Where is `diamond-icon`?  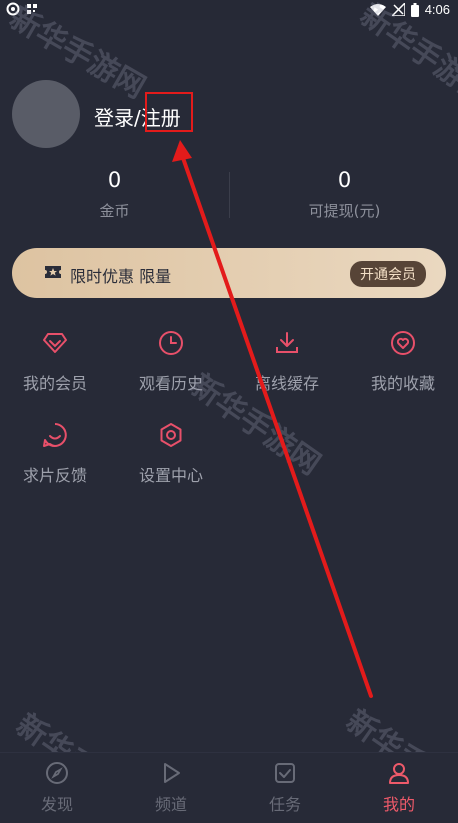 diamond-icon is located at coordinates (55, 343).